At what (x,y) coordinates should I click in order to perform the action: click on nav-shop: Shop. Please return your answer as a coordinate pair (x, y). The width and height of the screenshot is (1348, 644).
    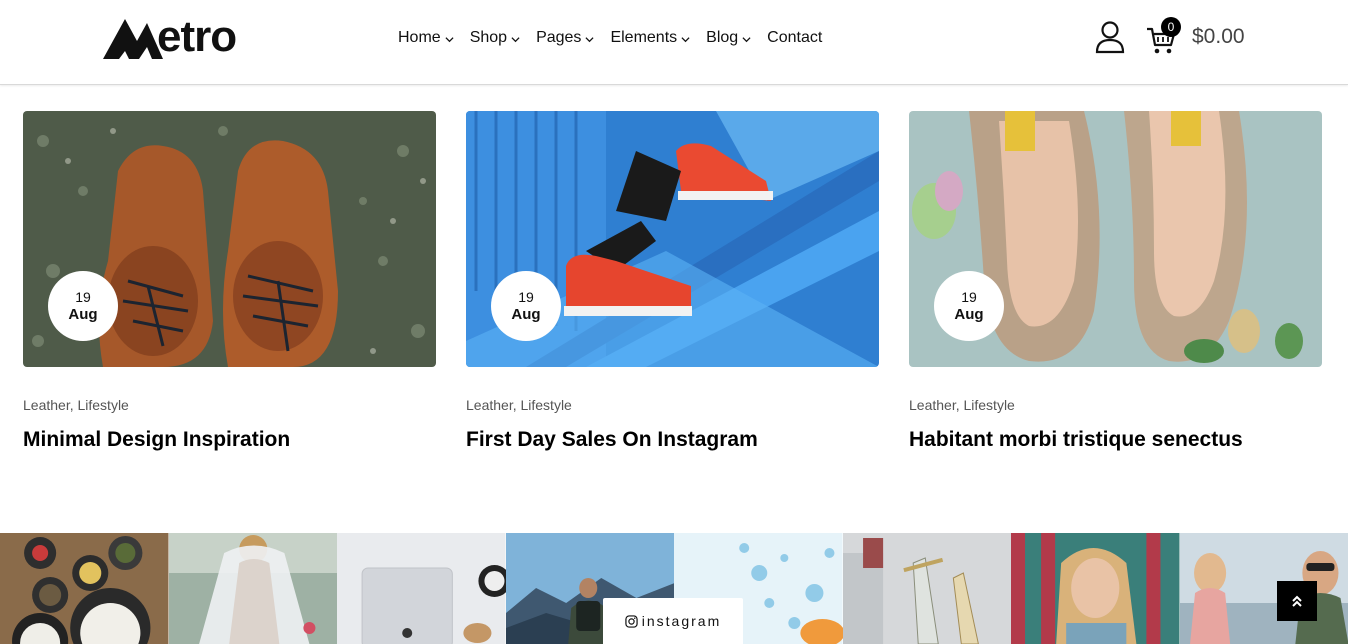
    Looking at the image, I should click on (495, 38).